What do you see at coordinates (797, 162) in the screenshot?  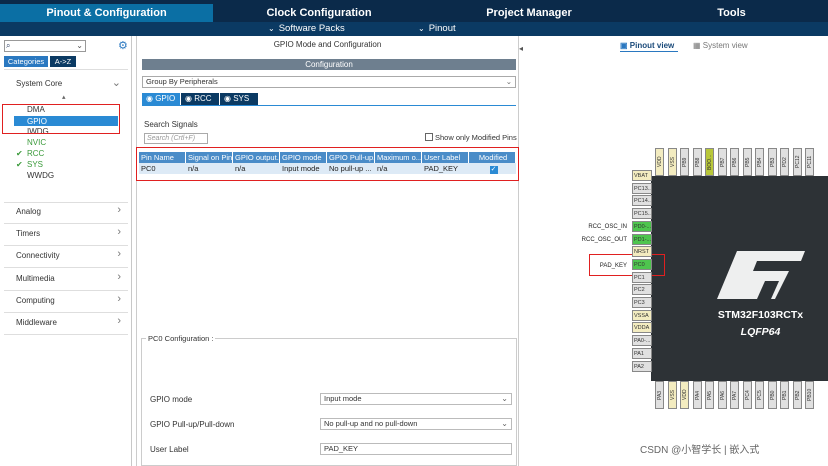 I see `pin-11: PC12` at bounding box center [797, 162].